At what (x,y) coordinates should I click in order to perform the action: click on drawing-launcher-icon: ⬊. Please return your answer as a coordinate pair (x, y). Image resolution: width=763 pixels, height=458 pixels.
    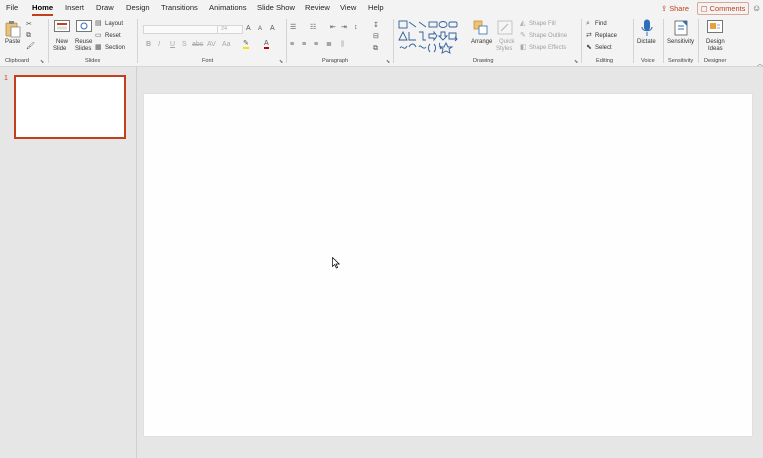
    Looking at the image, I should click on (576, 62).